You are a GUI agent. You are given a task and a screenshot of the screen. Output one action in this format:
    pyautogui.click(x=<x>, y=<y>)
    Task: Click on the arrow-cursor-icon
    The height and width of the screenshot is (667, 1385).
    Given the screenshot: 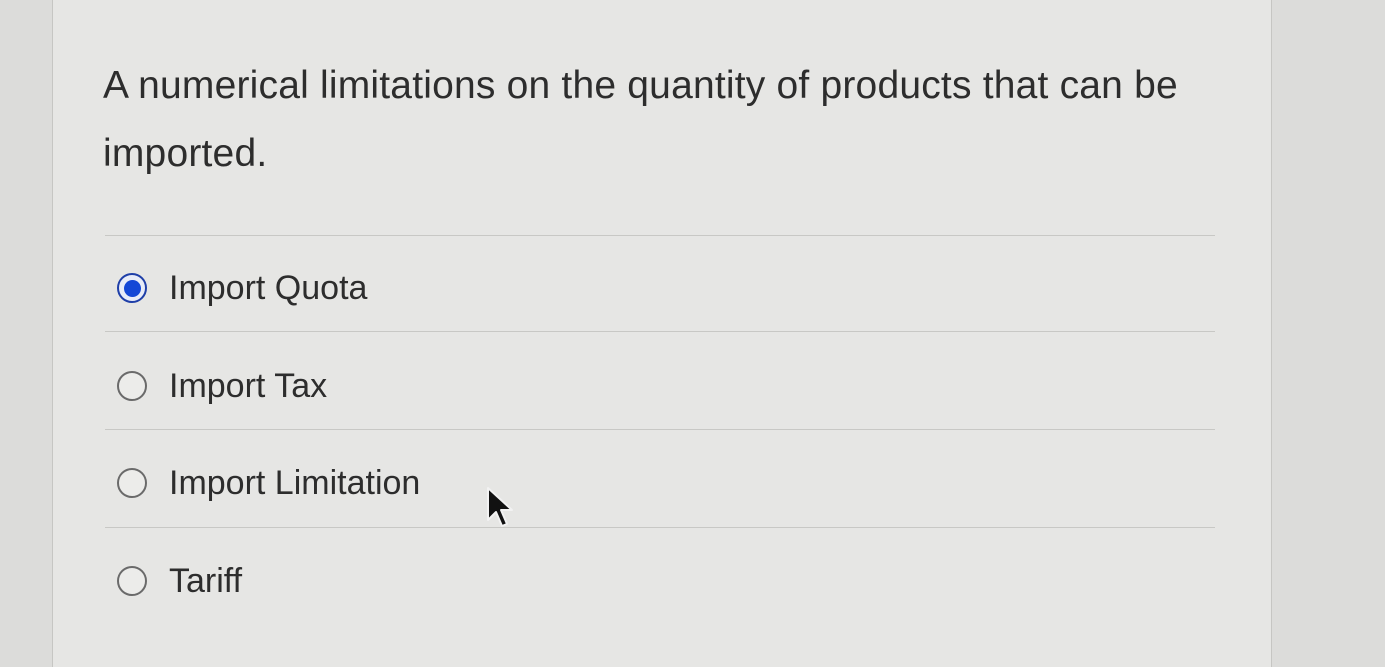 What is the action you would take?
    pyautogui.click(x=500, y=507)
    